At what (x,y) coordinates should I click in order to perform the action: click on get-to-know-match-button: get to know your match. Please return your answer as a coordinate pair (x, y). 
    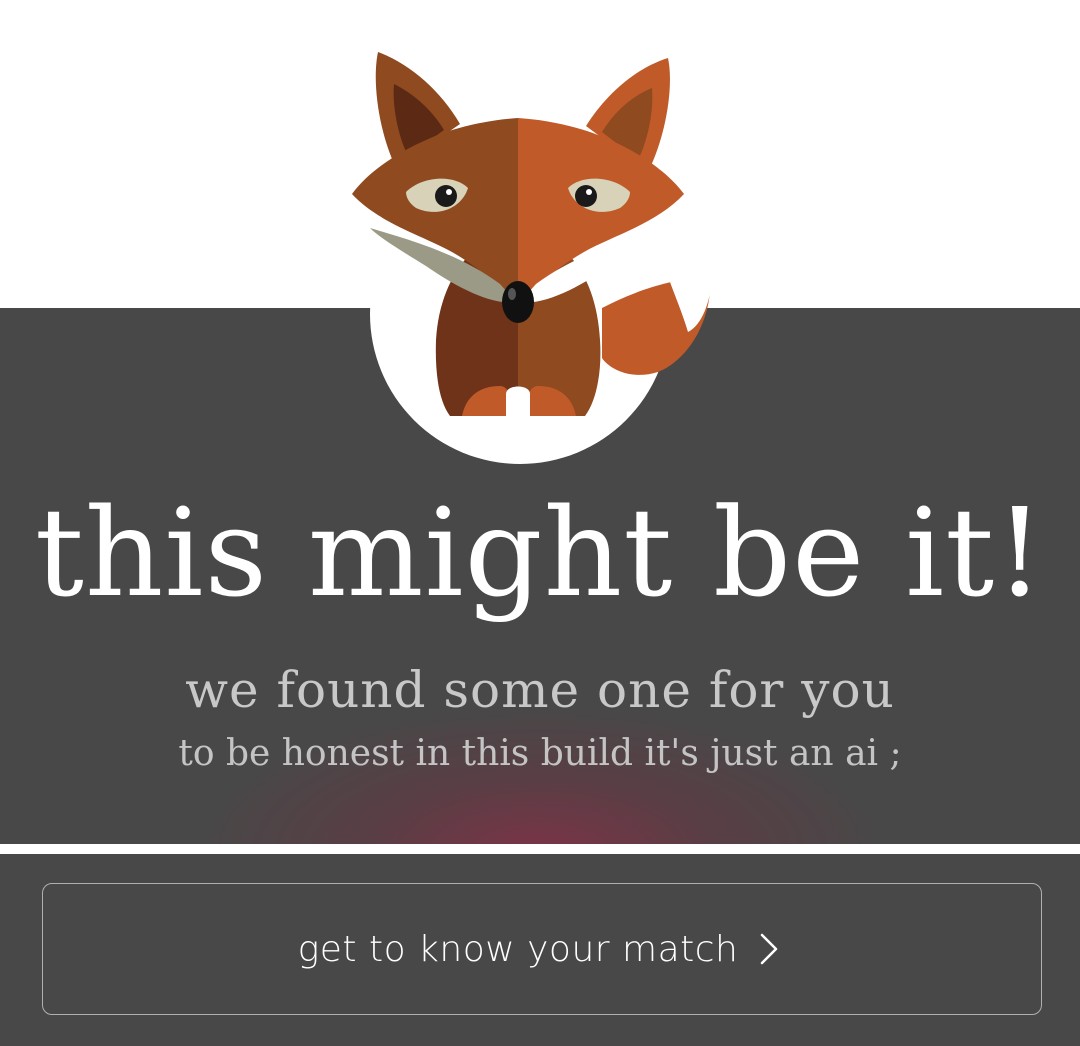
    Looking at the image, I should click on (542, 949).